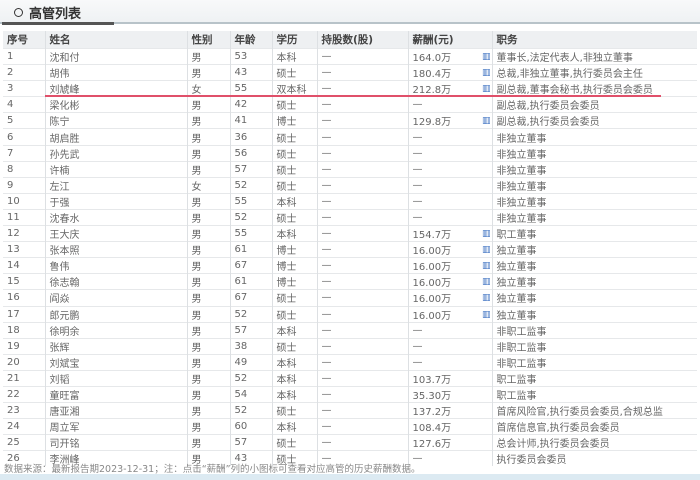 The height and width of the screenshot is (480, 700). I want to click on cell-index: 17, so click(24, 314).